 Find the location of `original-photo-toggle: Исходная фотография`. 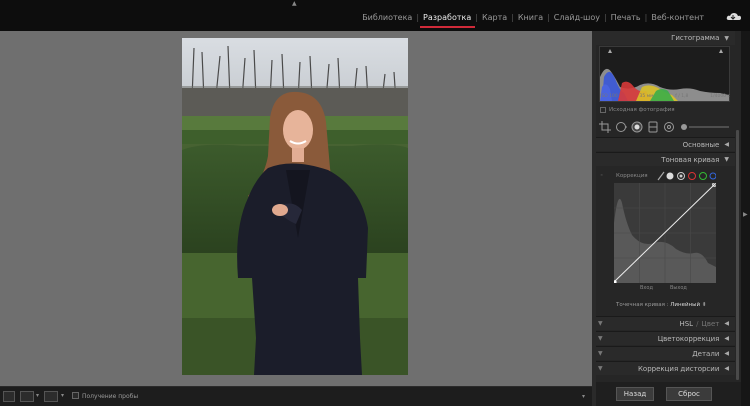

original-photo-toggle: Исходная фотография is located at coordinates (637, 110).